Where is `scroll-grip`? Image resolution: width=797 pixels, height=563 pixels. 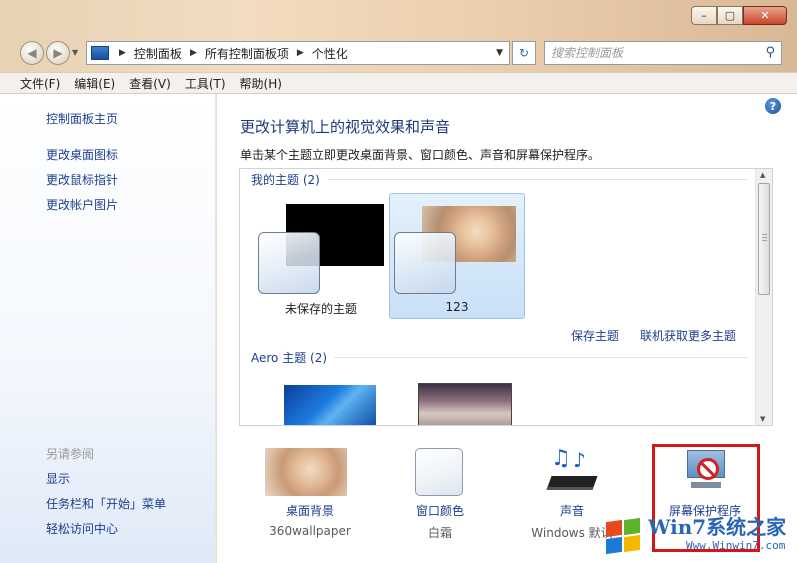 scroll-grip is located at coordinates (764, 238).